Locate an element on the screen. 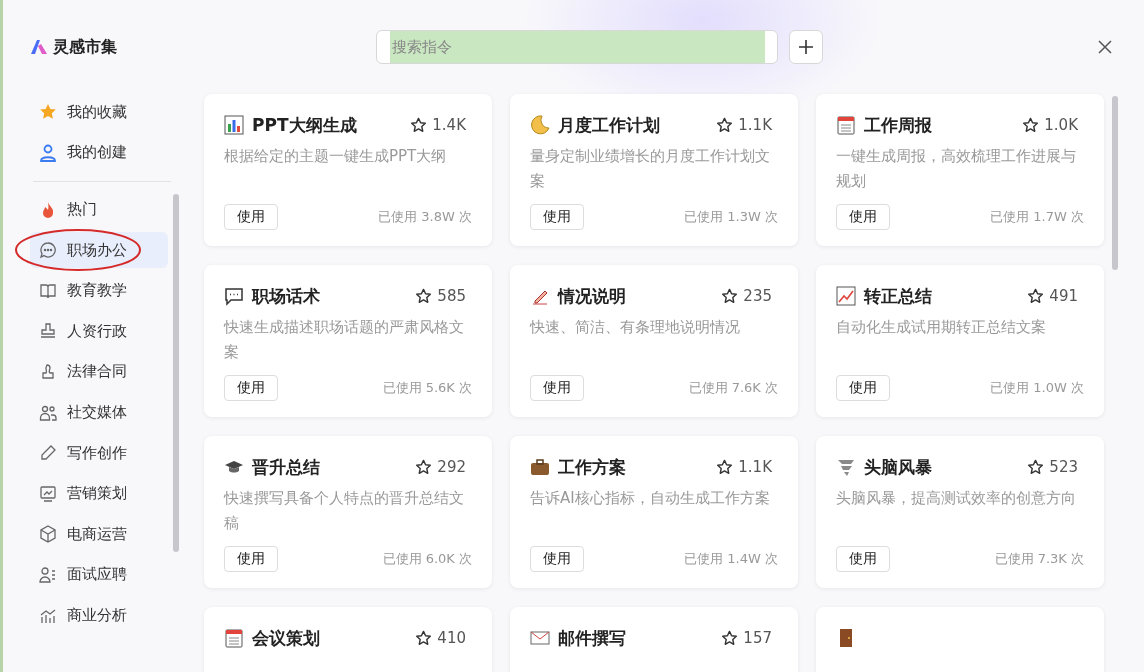 The width and height of the screenshot is (1144, 672). card-title: 职场话术 is located at coordinates (286, 296).